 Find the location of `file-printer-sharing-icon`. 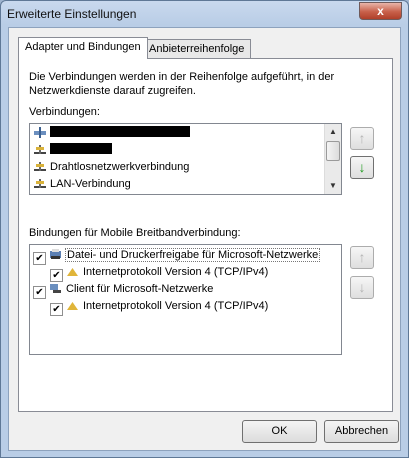

file-printer-sharing-icon is located at coordinates (55, 254).